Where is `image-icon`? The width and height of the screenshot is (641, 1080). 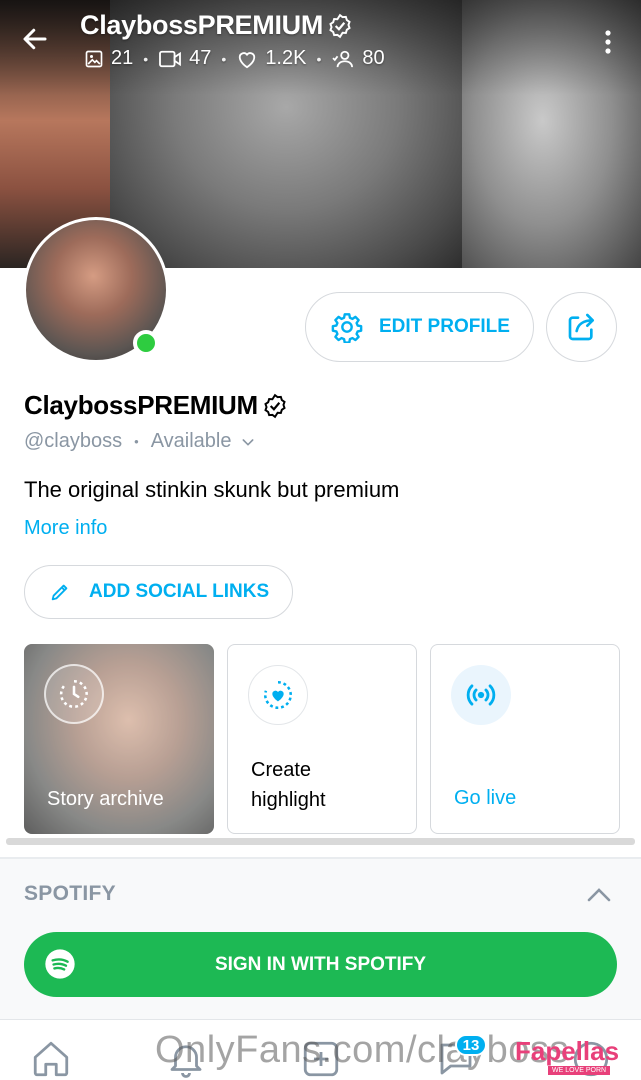 image-icon is located at coordinates (94, 58).